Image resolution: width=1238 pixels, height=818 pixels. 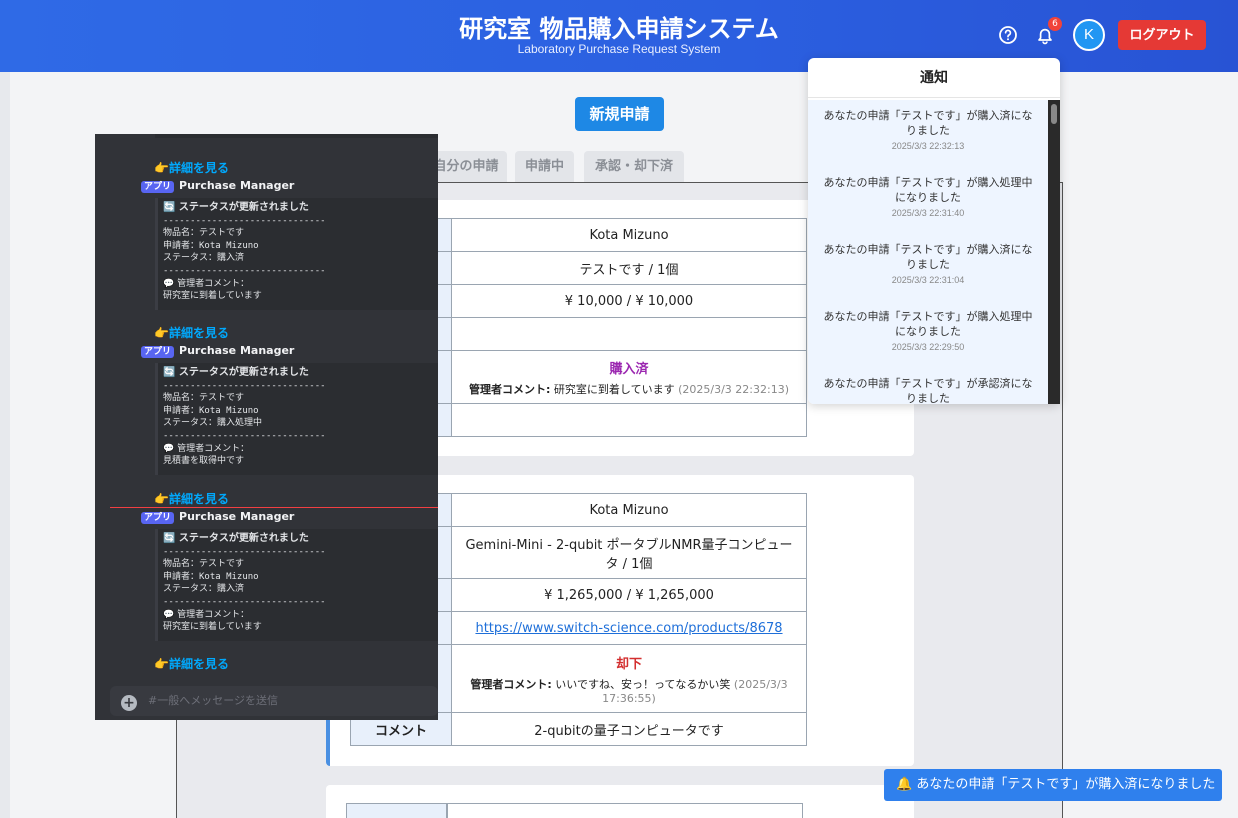 What do you see at coordinates (928, 386) in the screenshot?
I see `notification-item: あなたの申請「テストです」が承認済になりました` at bounding box center [928, 386].